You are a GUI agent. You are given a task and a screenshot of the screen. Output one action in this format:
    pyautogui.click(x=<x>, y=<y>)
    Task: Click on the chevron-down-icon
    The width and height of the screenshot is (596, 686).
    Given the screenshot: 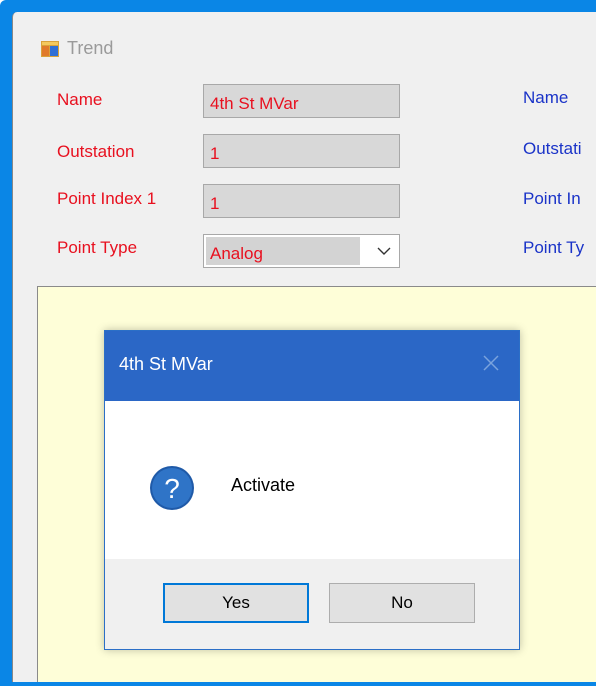 What is the action you would take?
    pyautogui.click(x=384, y=251)
    